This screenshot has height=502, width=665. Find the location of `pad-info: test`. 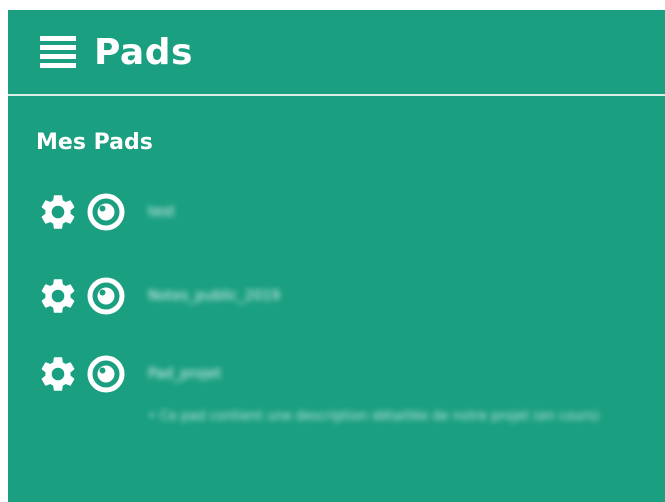

pad-info: test is located at coordinates (161, 212).